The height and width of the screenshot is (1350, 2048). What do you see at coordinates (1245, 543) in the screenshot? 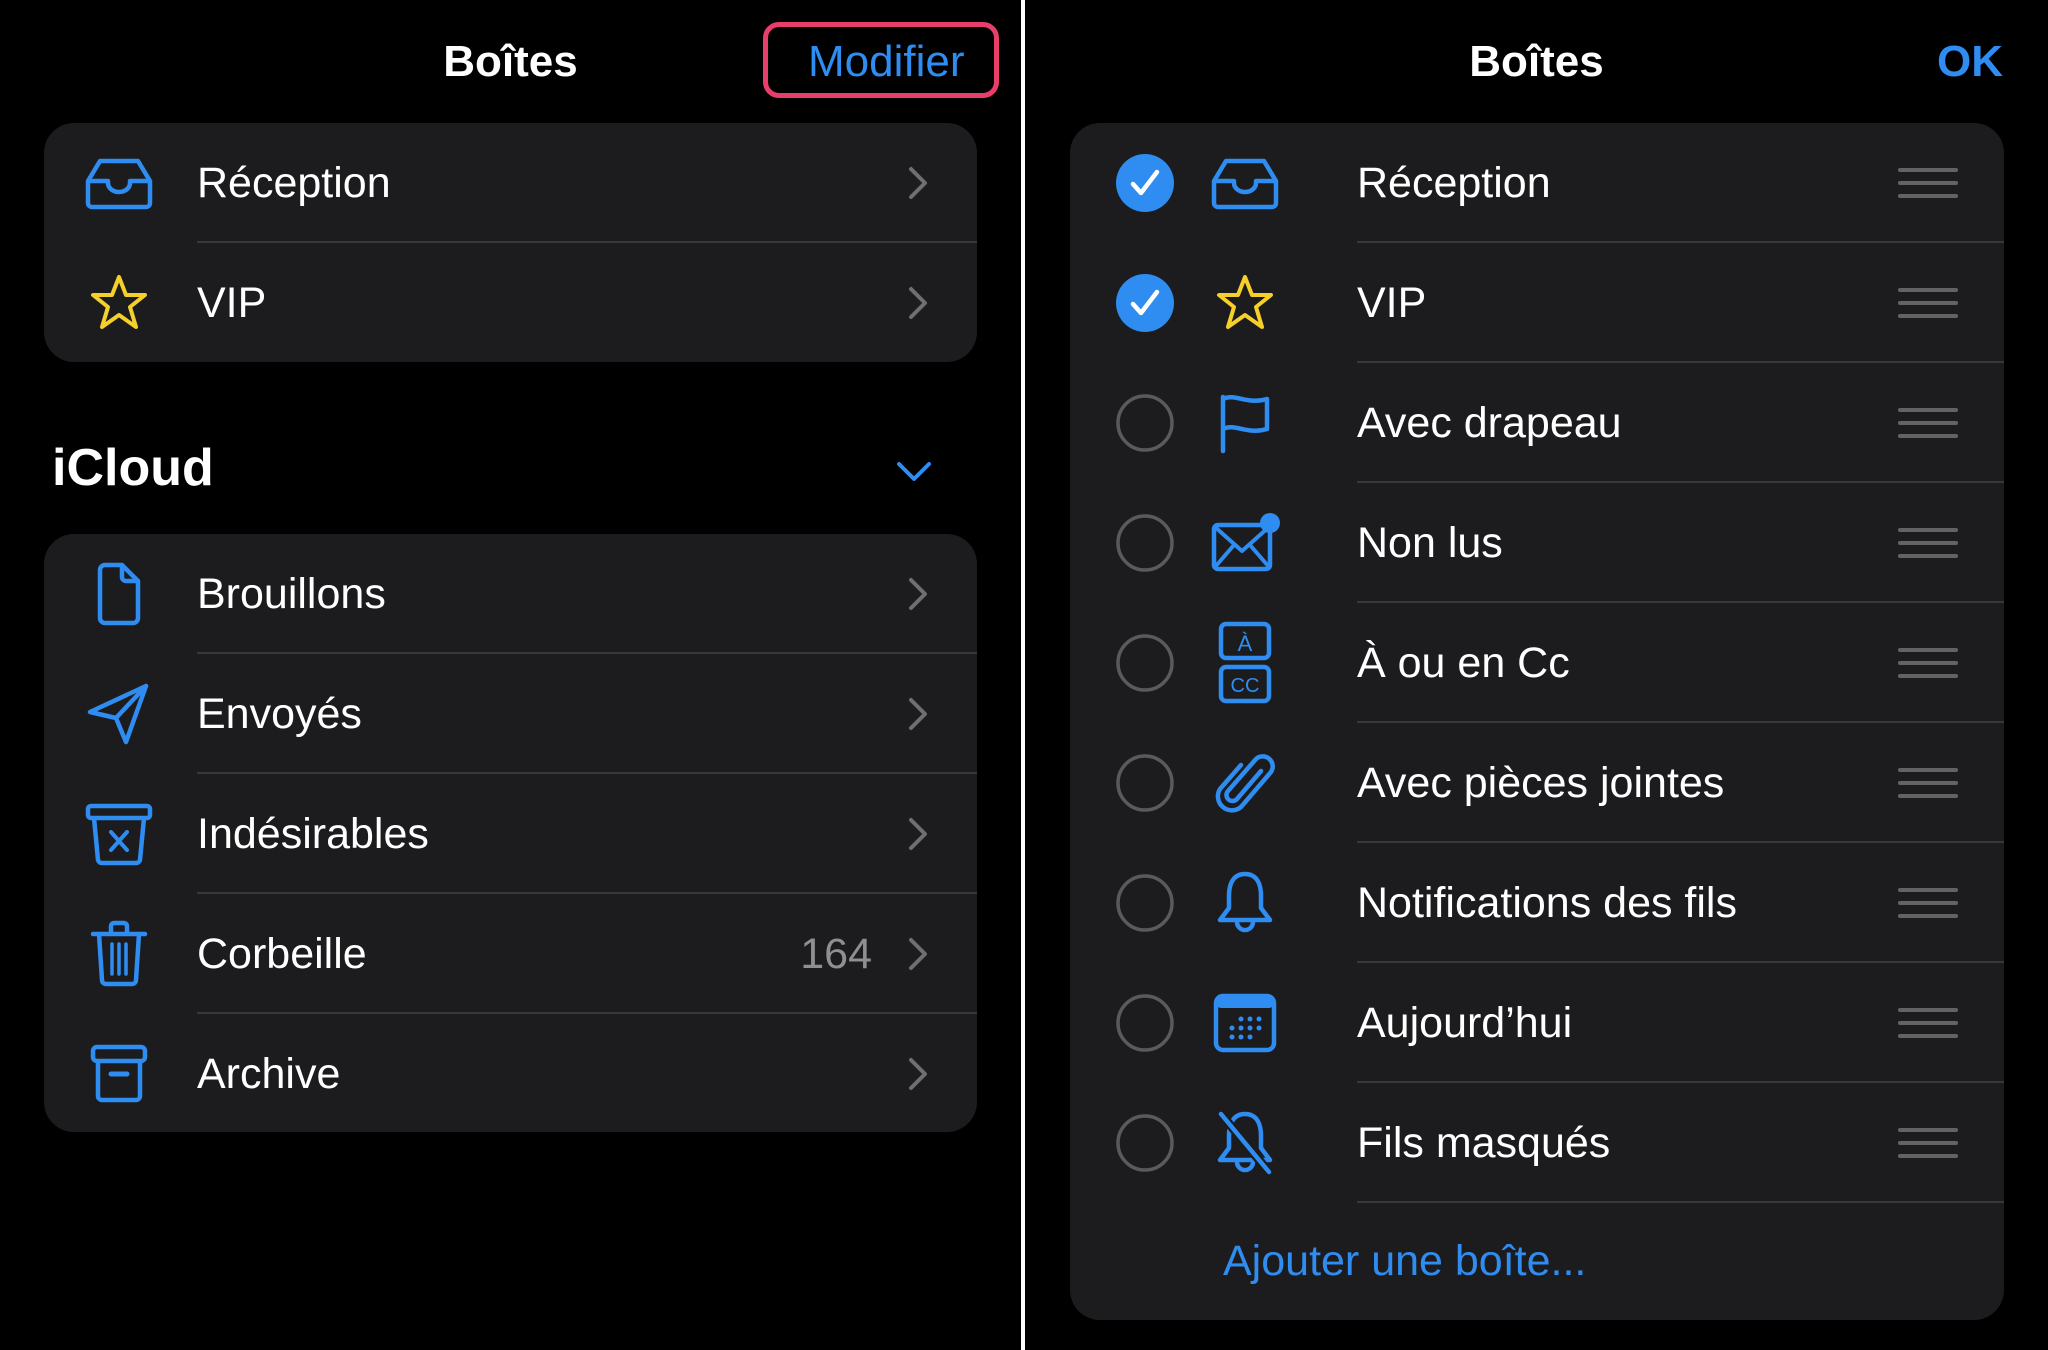
I see `unread-envelope-icon` at bounding box center [1245, 543].